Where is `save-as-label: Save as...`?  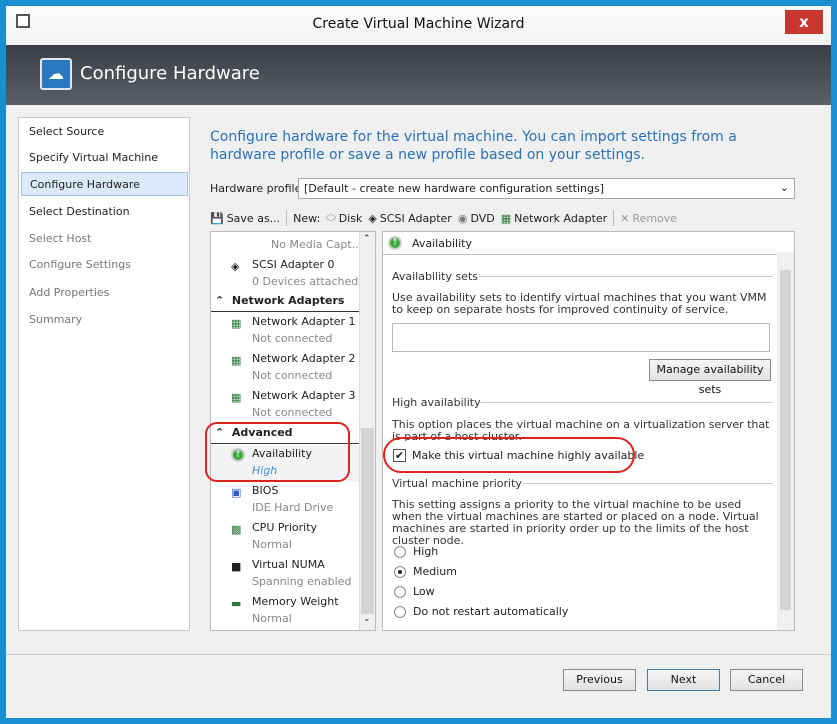 save-as-label: Save as... is located at coordinates (253, 218).